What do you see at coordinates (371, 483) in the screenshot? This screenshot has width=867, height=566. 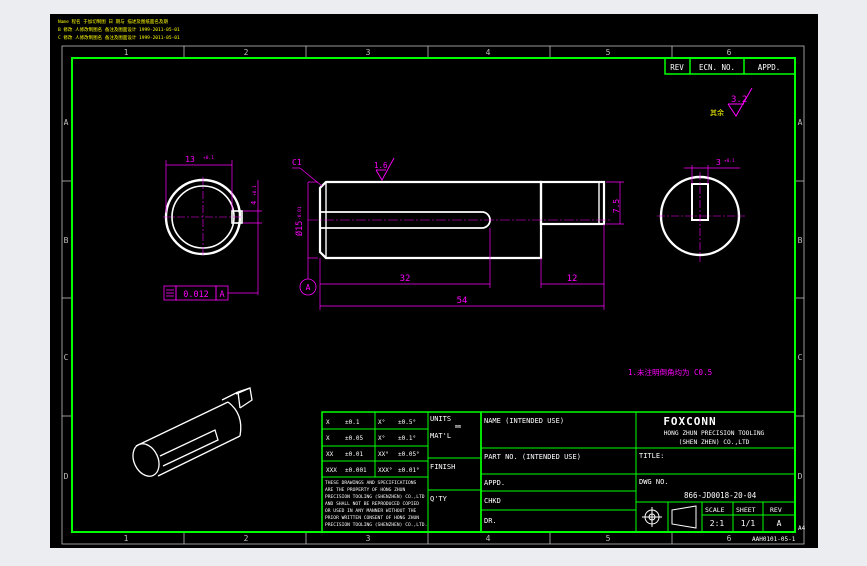 I see `notice-line-1: THESE DRAWINGS AND SPECIFICATIONS` at bounding box center [371, 483].